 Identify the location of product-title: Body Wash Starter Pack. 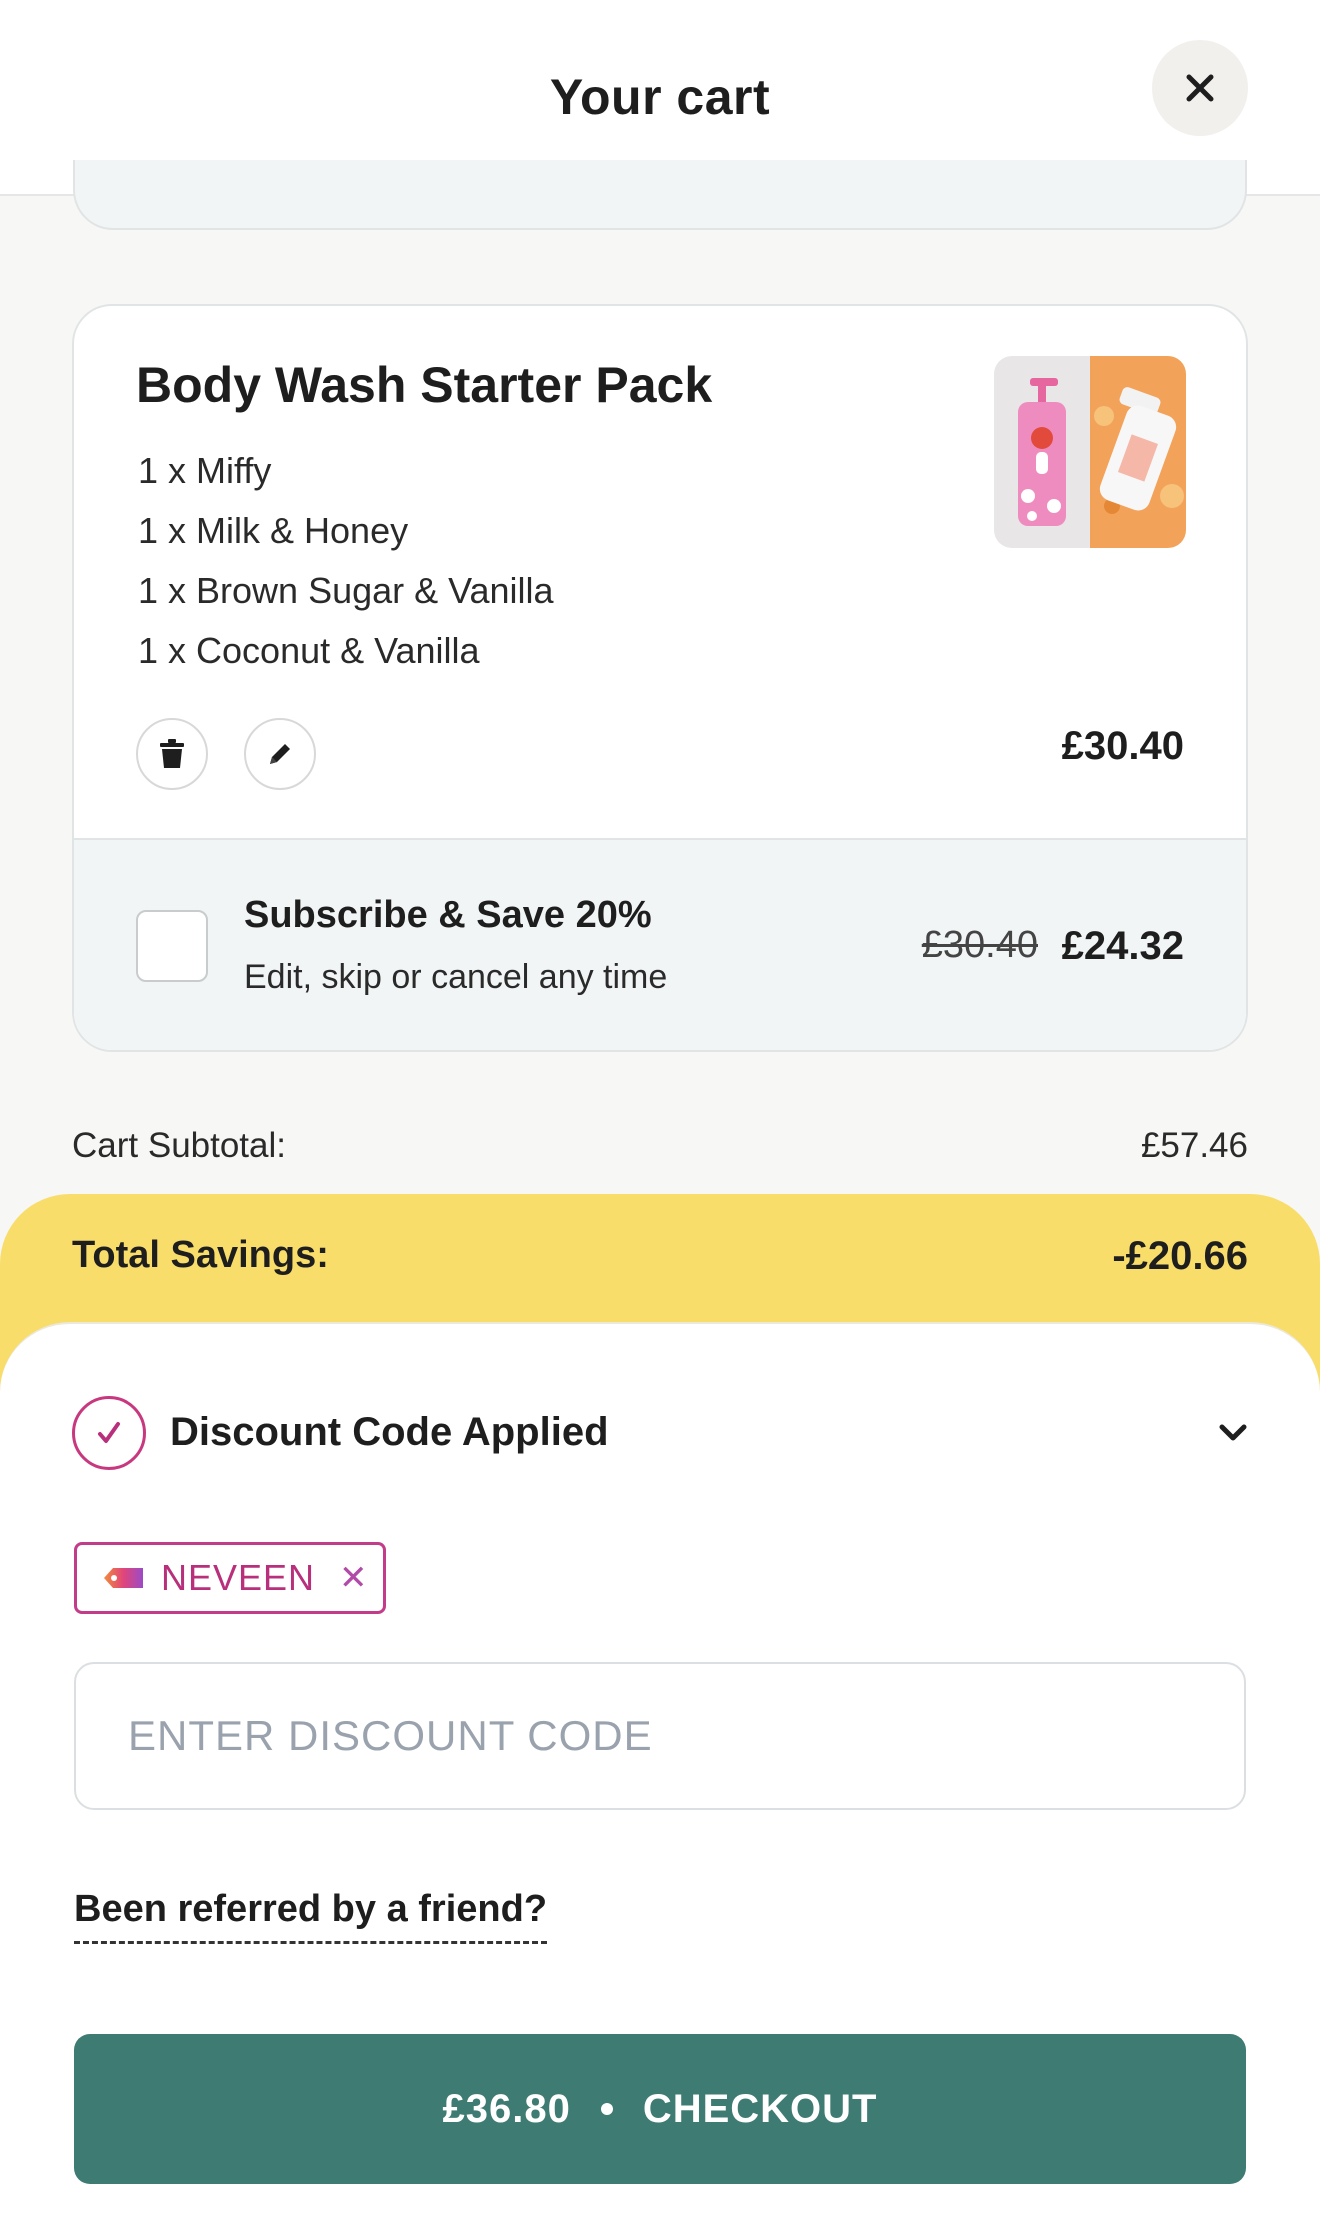
(424, 385).